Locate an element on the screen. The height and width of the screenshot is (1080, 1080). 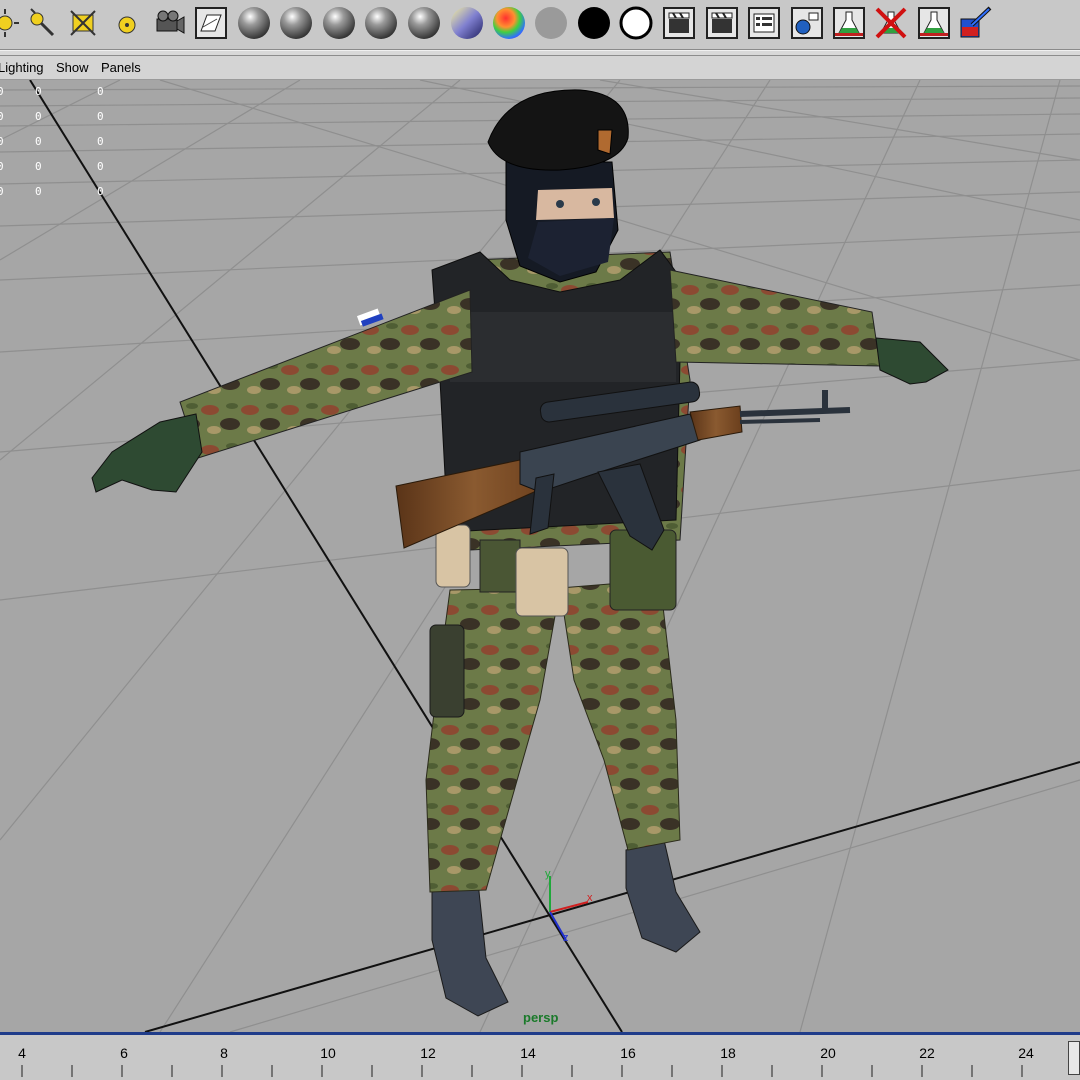
axis-y-label: y is located at coordinates (548, 874).